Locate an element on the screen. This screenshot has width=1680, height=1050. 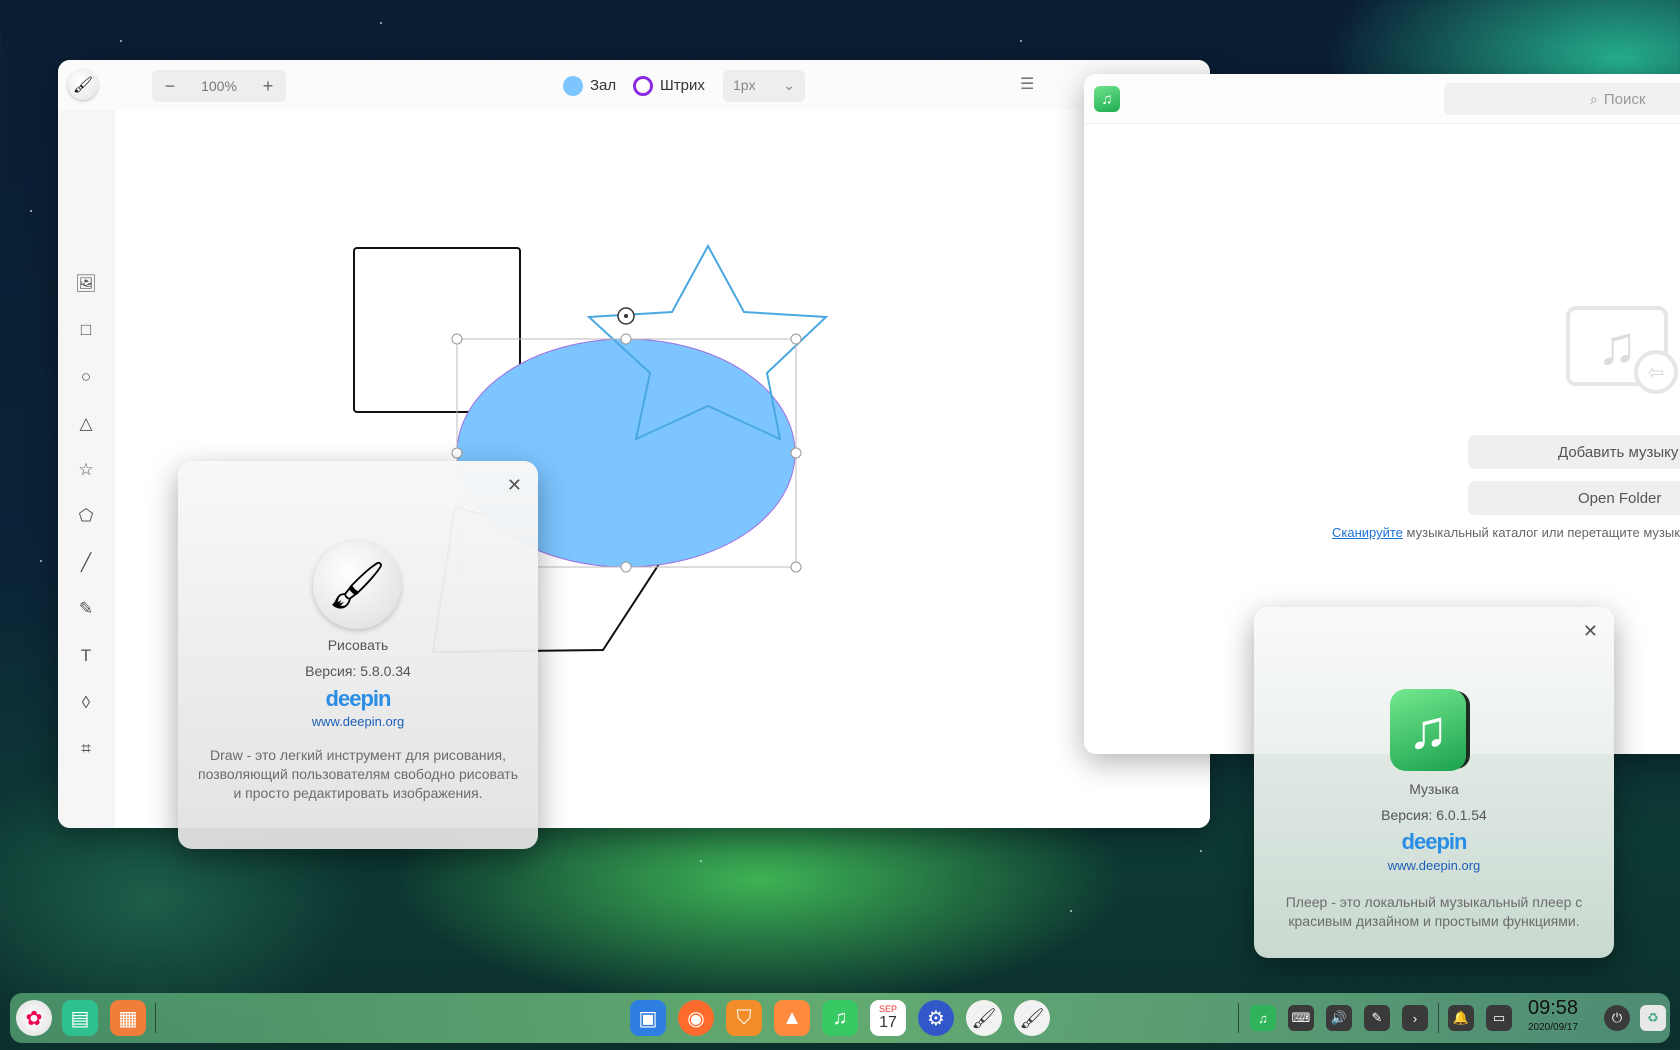
blur-icon: ◊ is located at coordinates (86, 703).